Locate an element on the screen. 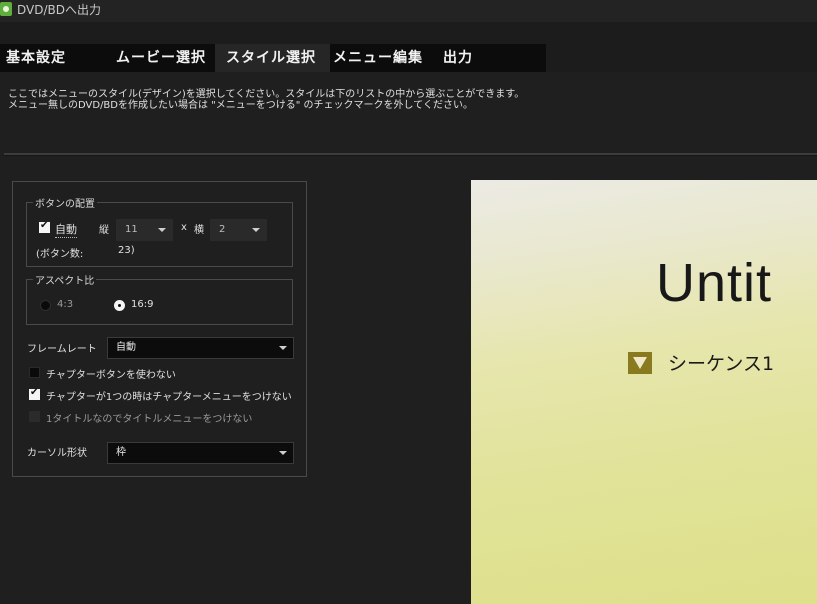 This screenshot has height=604, width=817. cursor-shape-select: 枠 is located at coordinates (200, 453).